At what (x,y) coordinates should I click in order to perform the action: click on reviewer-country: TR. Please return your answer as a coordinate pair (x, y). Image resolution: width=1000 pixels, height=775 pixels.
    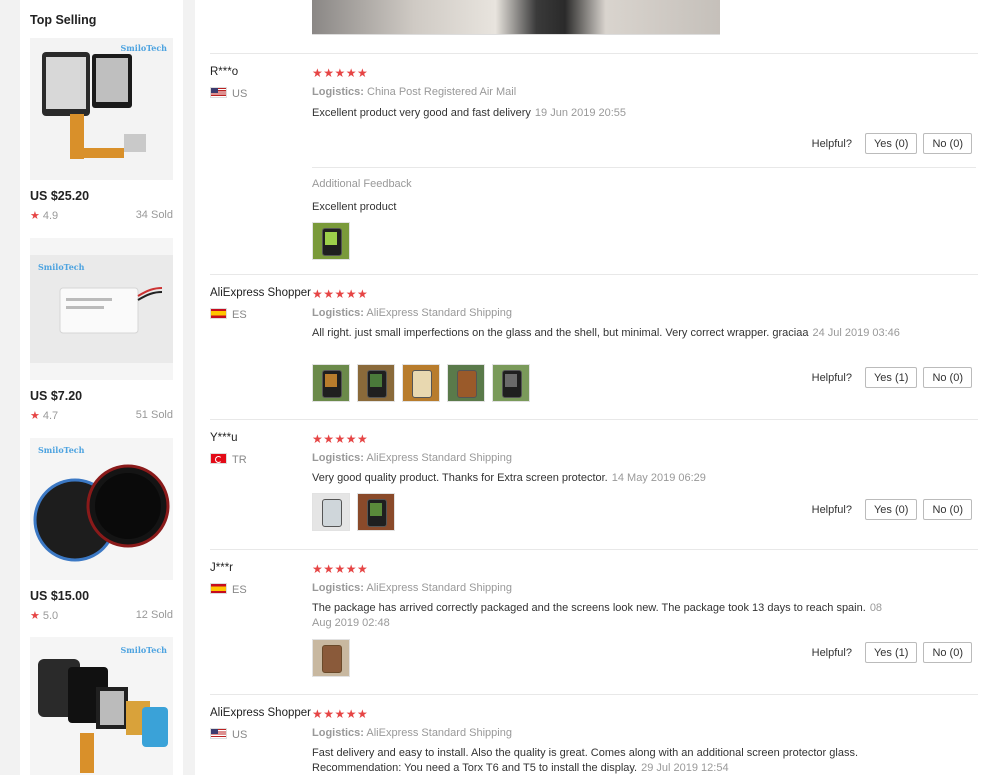
    Looking at the image, I should click on (228, 459).